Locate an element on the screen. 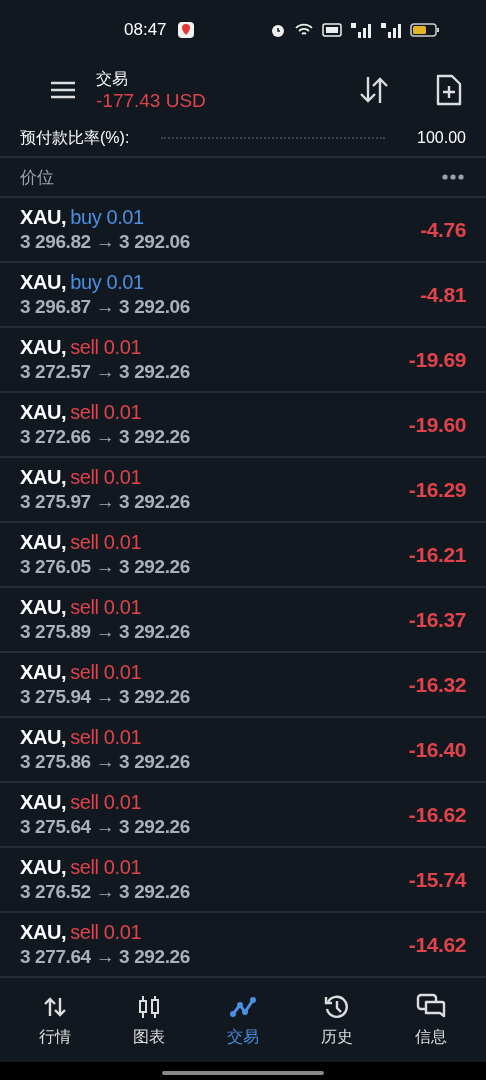  position-row: XAU, sell 0.01 3 276.52 → 3 292.26 -15.74 is located at coordinates (243, 880).